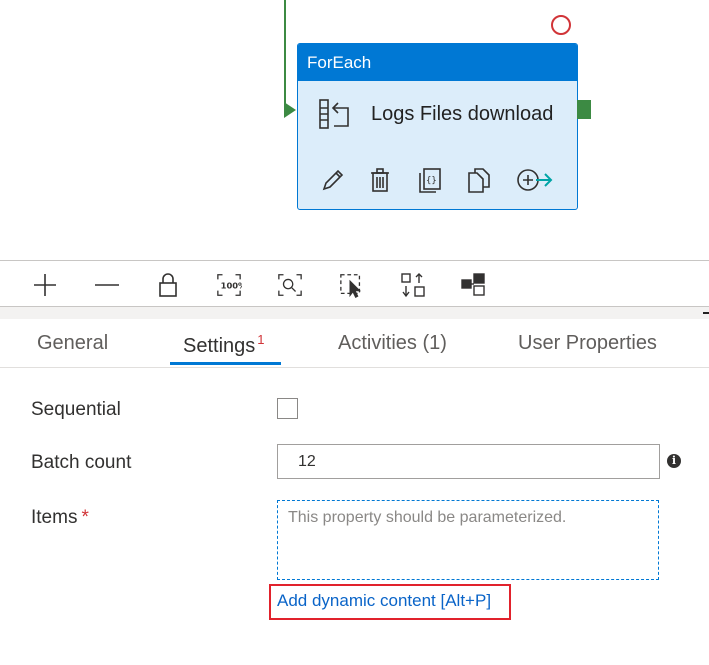 This screenshot has width=709, height=665. I want to click on sequential-label: Sequential, so click(76, 409).